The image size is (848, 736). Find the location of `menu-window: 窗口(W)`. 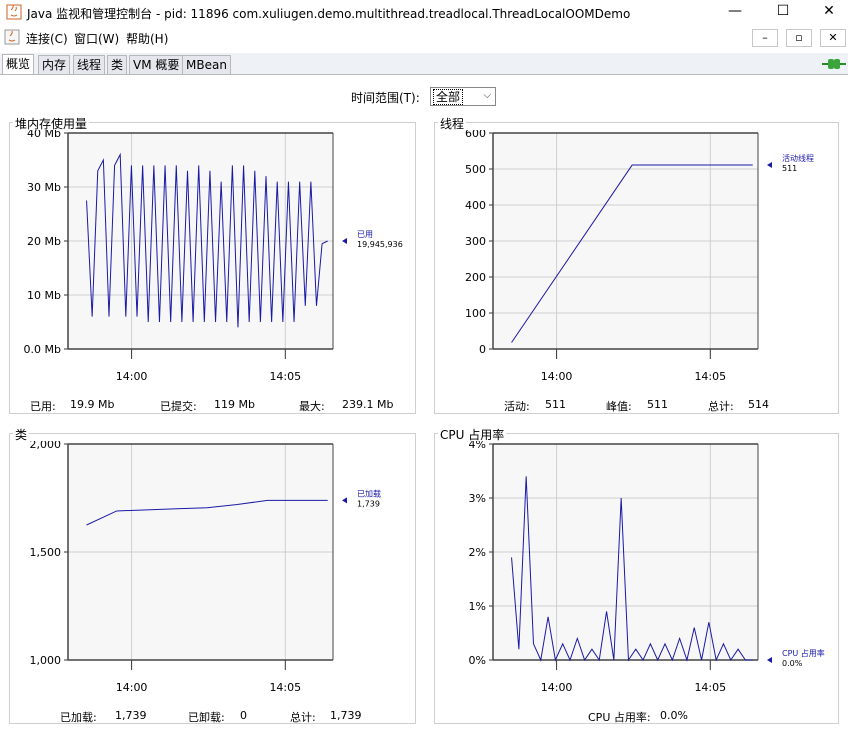

menu-window: 窗口(W) is located at coordinates (96, 38).